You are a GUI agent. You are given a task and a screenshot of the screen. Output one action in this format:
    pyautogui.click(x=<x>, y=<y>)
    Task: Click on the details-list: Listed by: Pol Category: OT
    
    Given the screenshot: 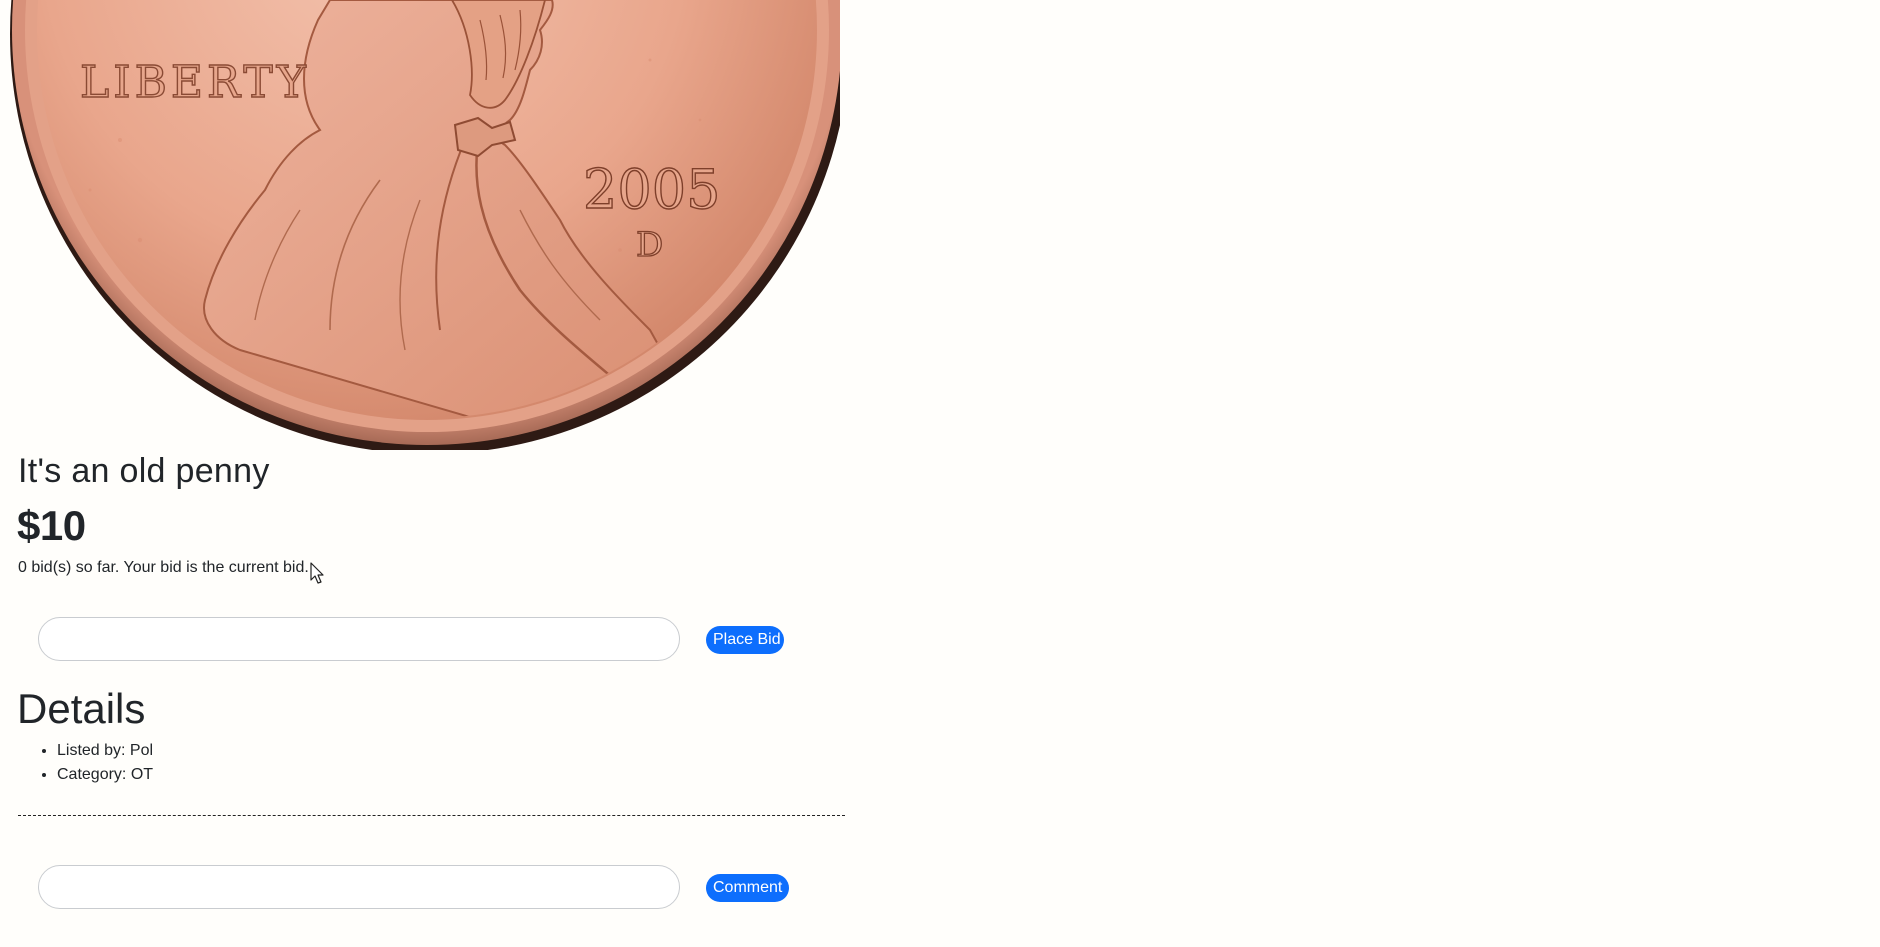 What is the action you would take?
    pyautogui.click(x=85, y=763)
    